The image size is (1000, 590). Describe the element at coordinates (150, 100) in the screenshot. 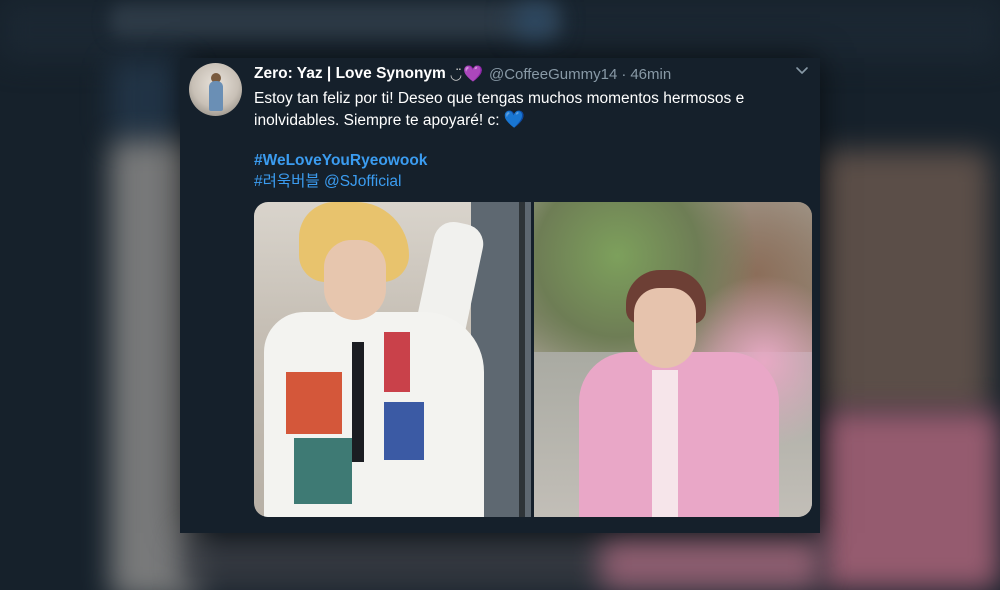

I see `backdrop-panel` at that location.